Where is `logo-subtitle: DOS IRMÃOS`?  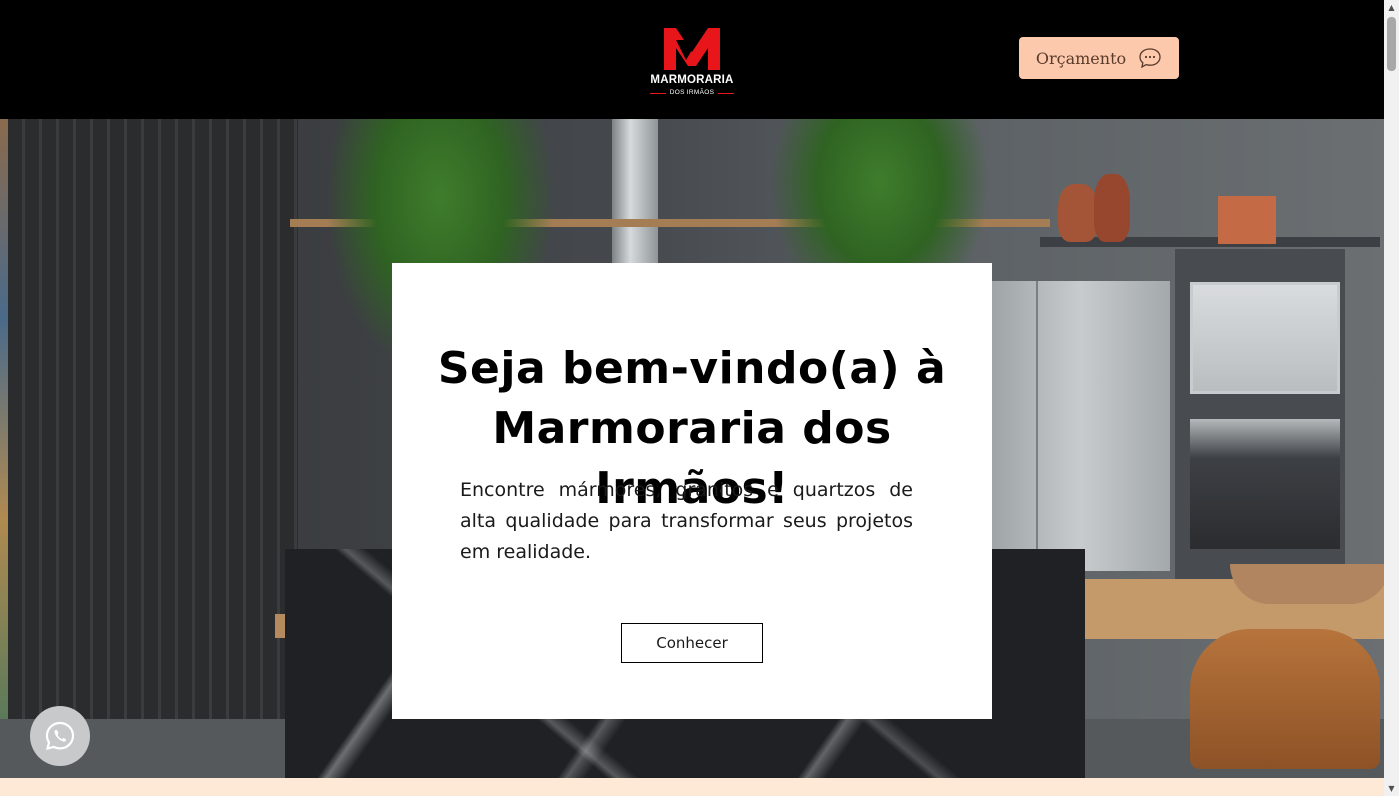
logo-subtitle: DOS IRMÃOS is located at coordinates (692, 92).